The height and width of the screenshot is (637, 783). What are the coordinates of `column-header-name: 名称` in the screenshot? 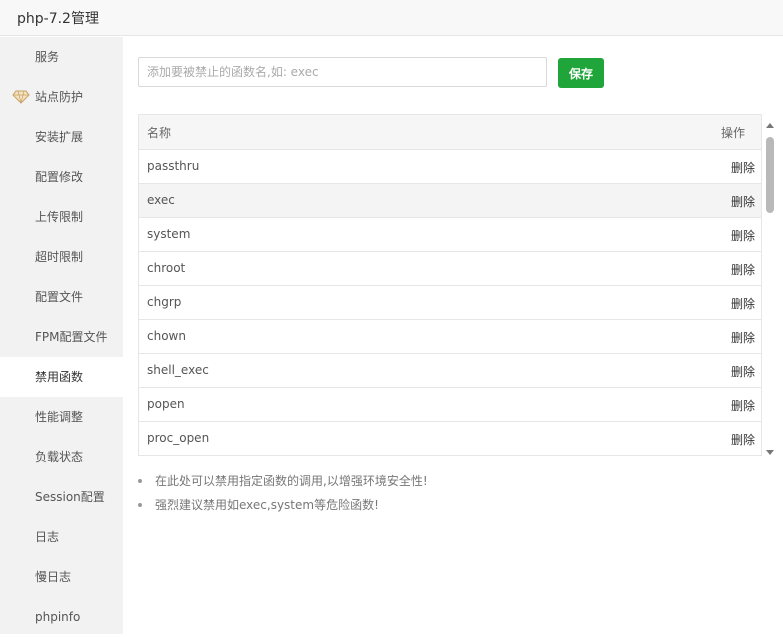 It's located at (159, 133).